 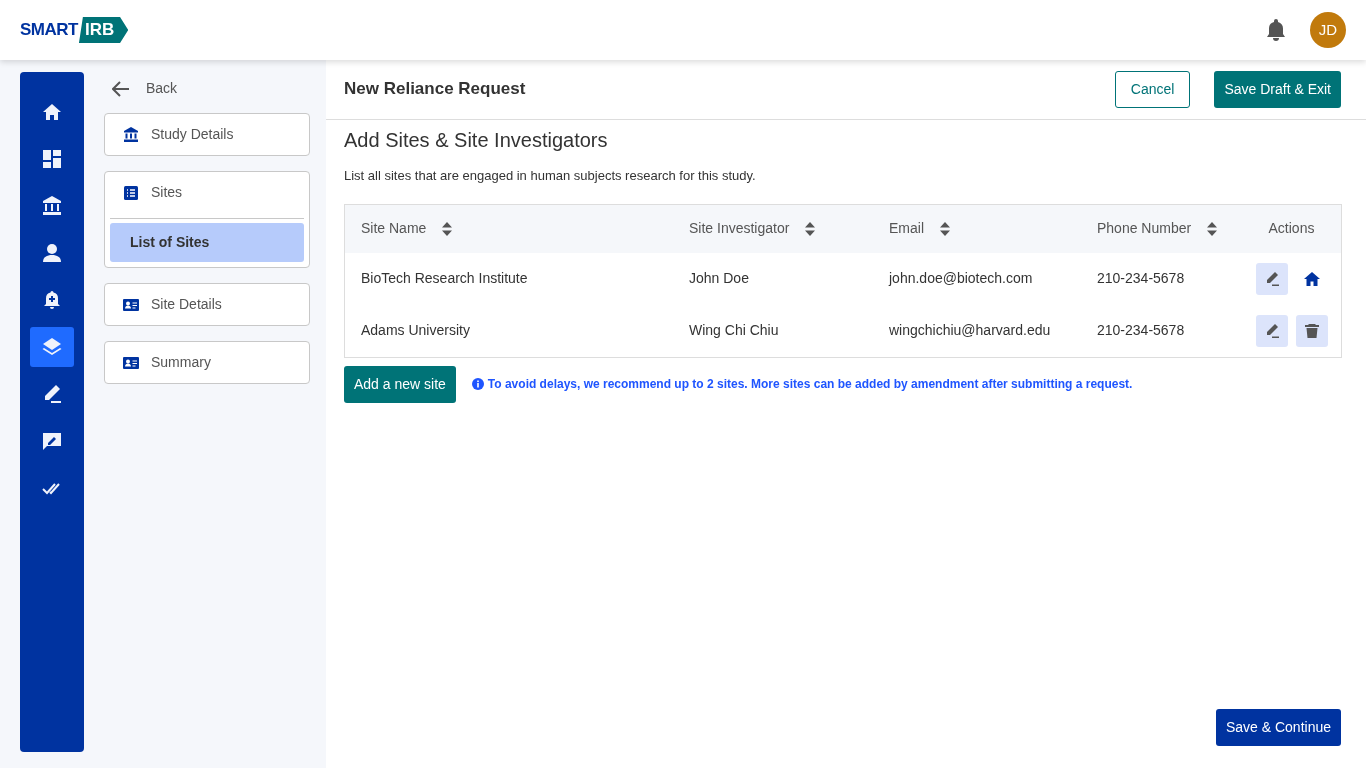 I want to click on pen-icon, so click(x=52, y=394).